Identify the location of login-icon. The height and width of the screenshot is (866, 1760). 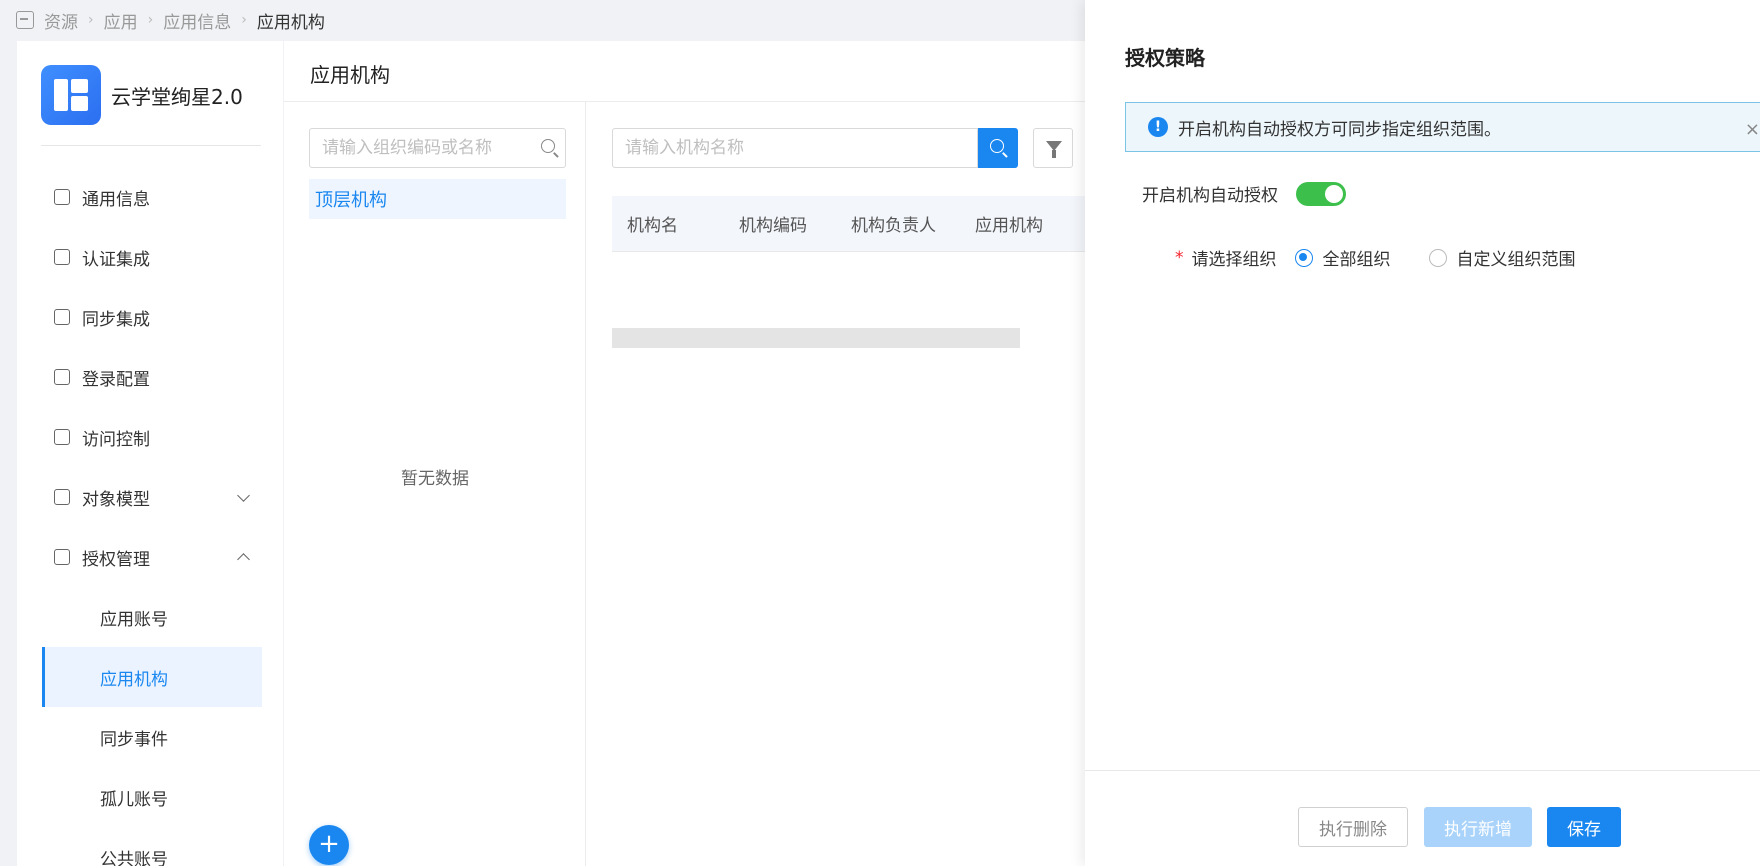
(62, 377).